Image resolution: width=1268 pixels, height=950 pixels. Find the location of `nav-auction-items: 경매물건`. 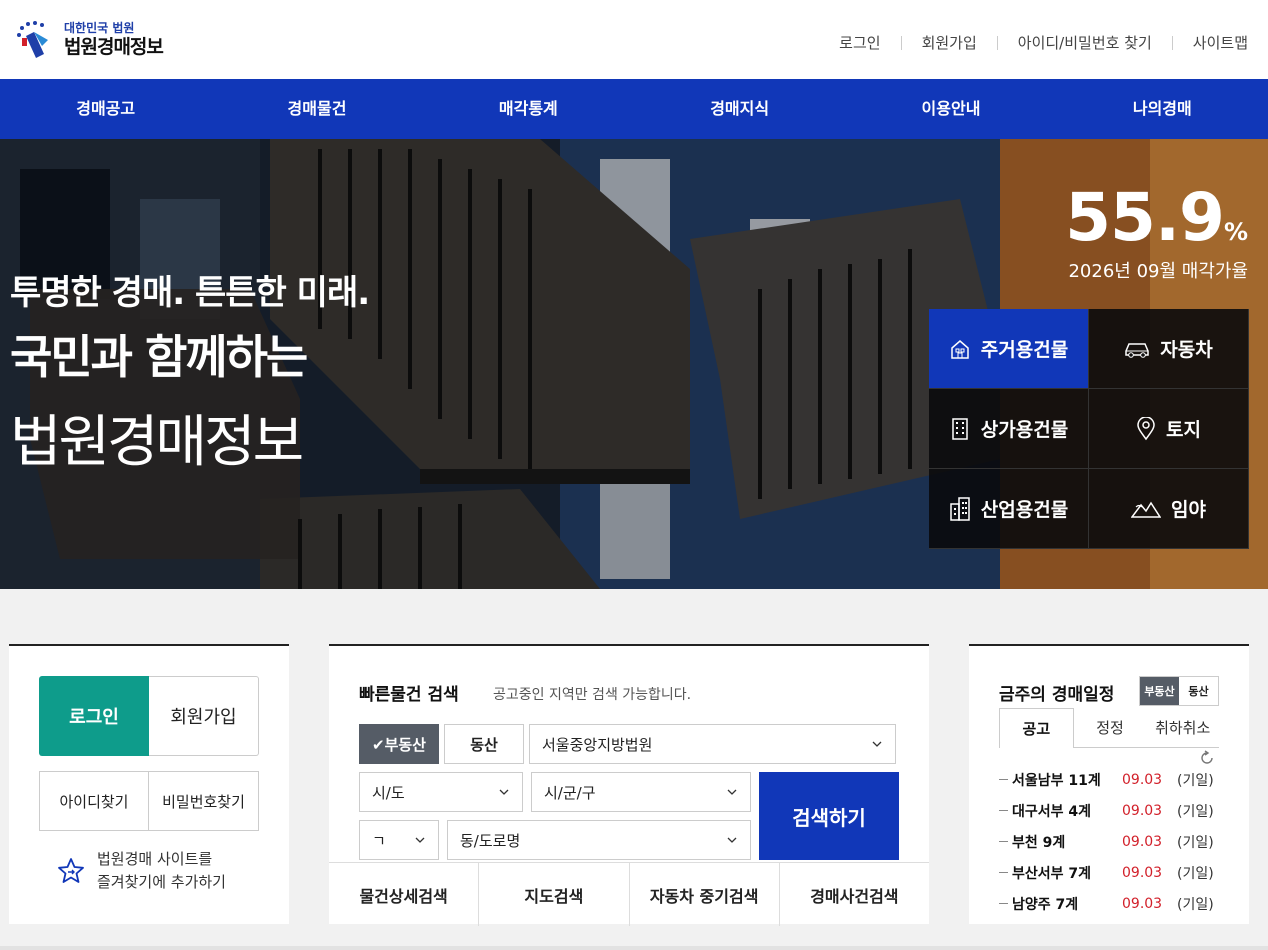

nav-auction-items: 경매물건 is located at coordinates (316, 109).